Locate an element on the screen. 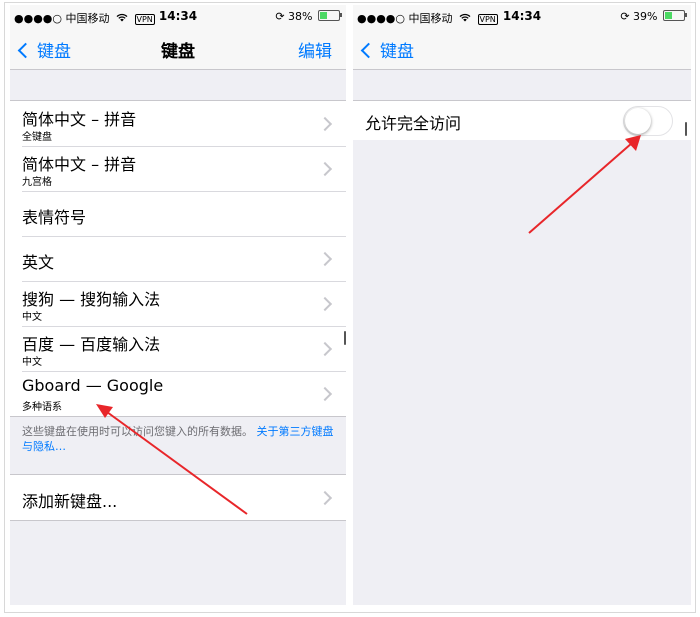 The width and height of the screenshot is (700, 617). keyboard-row-baidu: 百度 — 百度输入法 中文 is located at coordinates (178, 348).